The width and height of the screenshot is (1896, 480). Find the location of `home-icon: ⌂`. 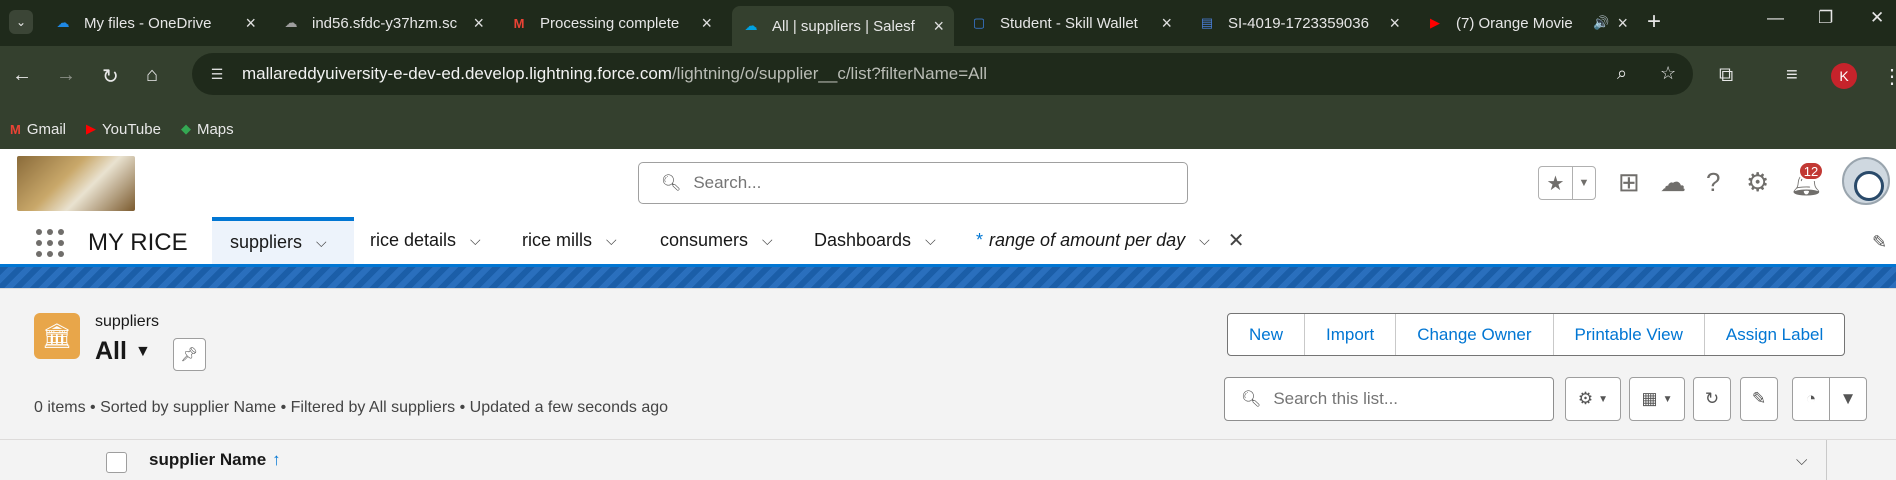

home-icon: ⌂ is located at coordinates (152, 75).